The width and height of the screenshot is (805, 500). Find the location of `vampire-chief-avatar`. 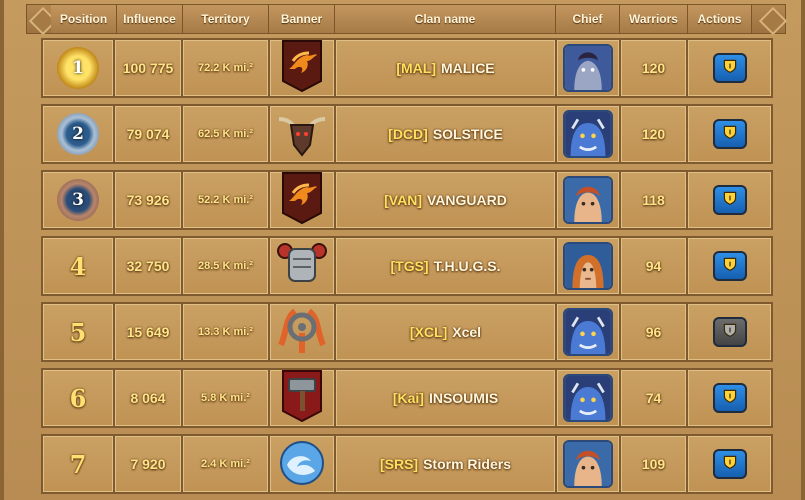

vampire-chief-avatar is located at coordinates (588, 68).